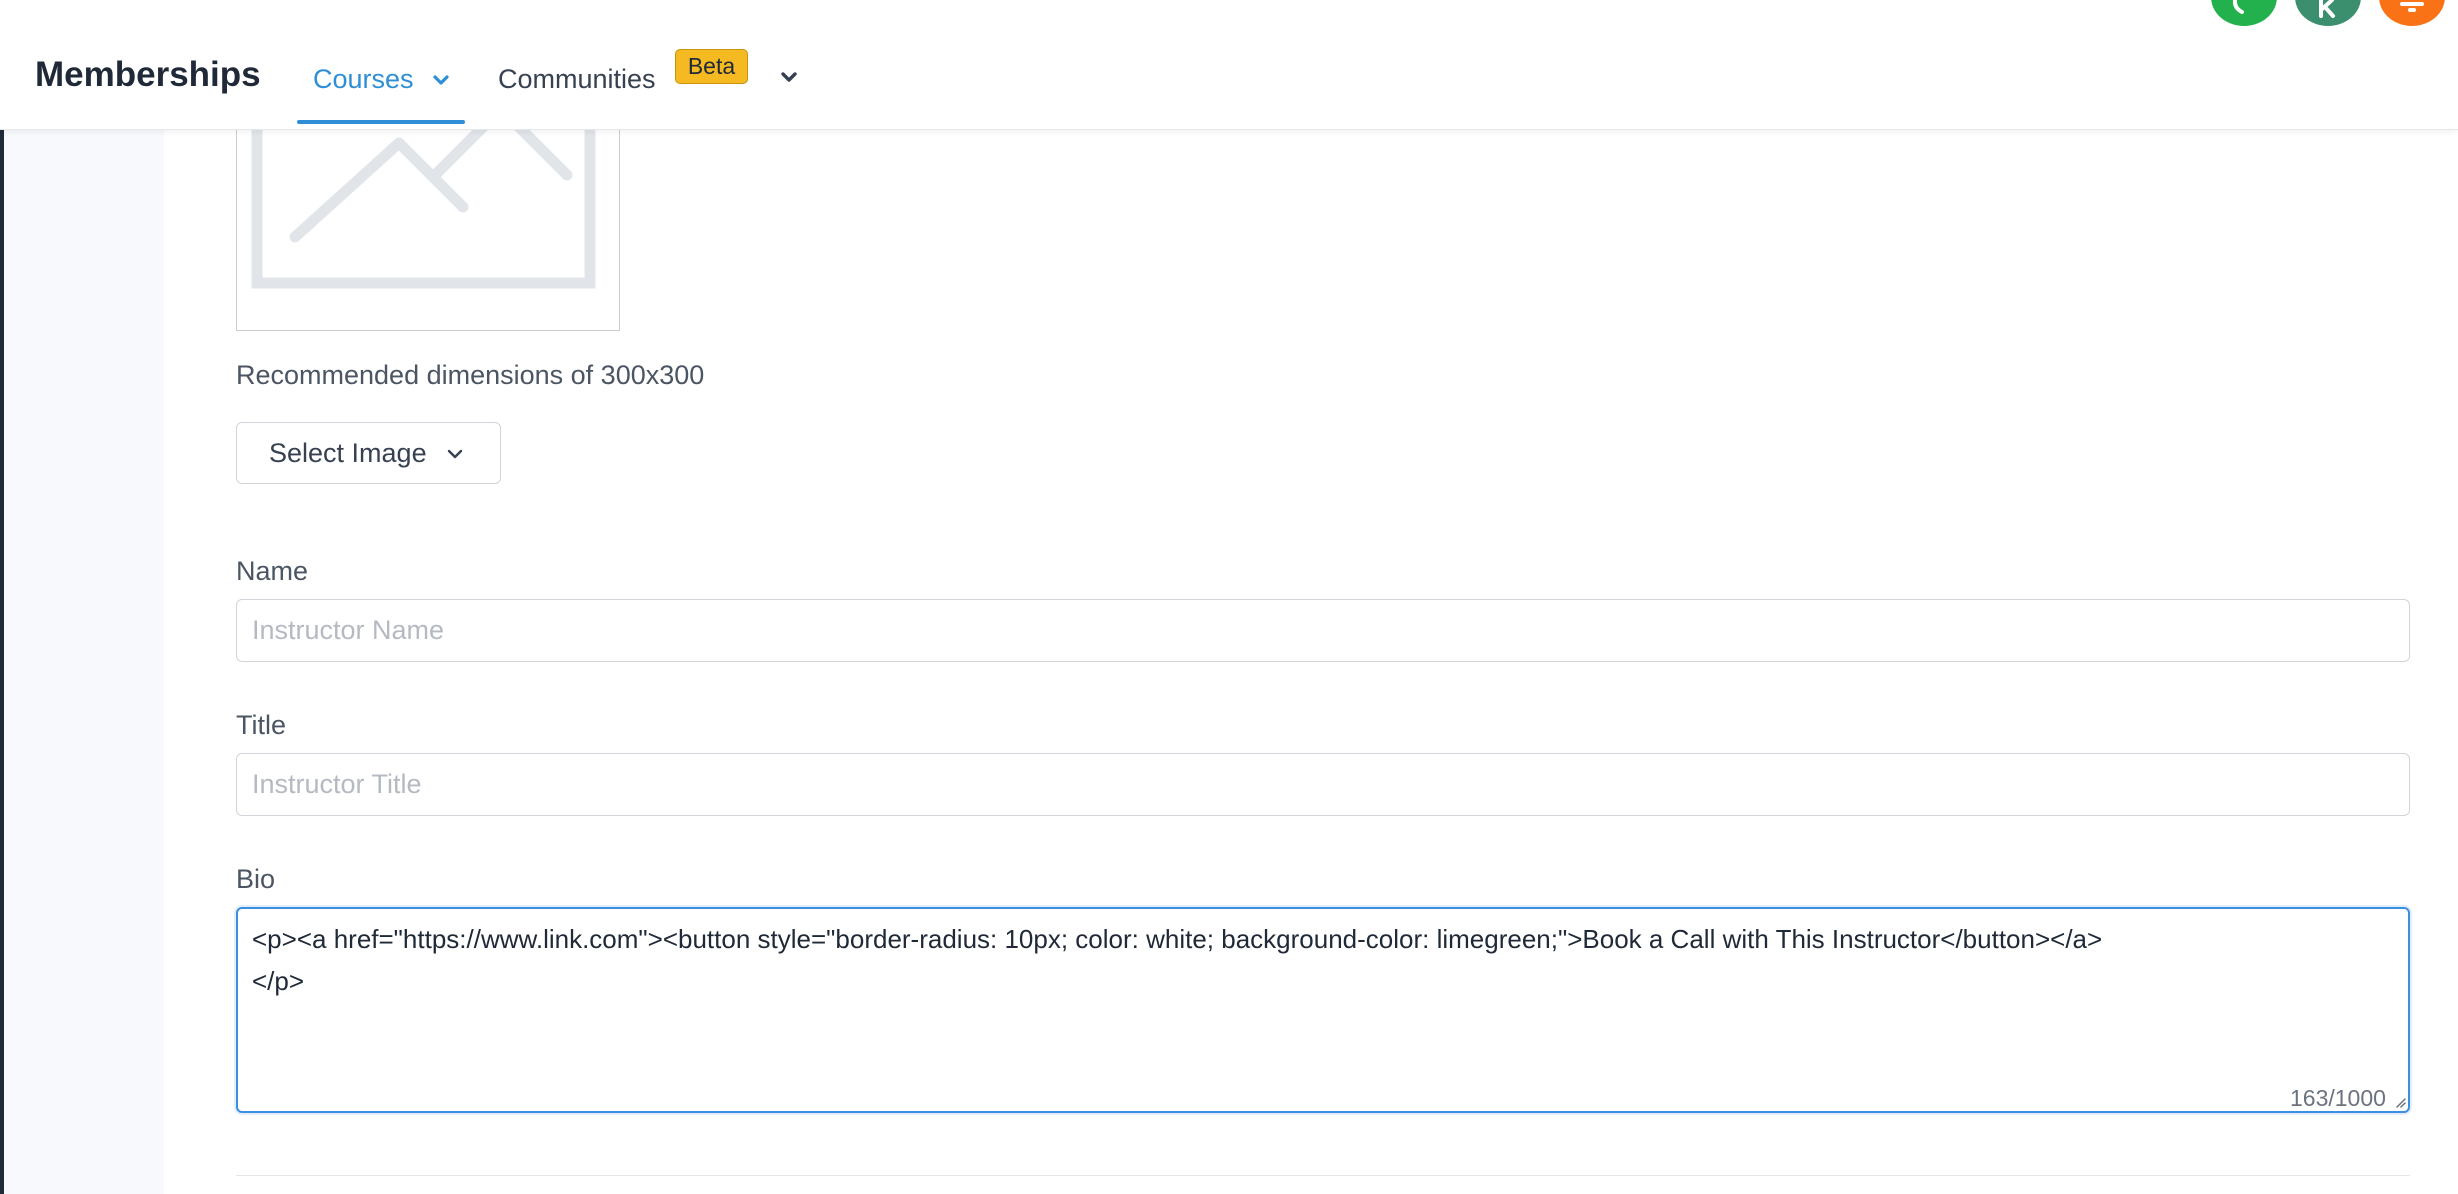 The width and height of the screenshot is (2458, 1194). I want to click on section-divider, so click(1323, 1175).